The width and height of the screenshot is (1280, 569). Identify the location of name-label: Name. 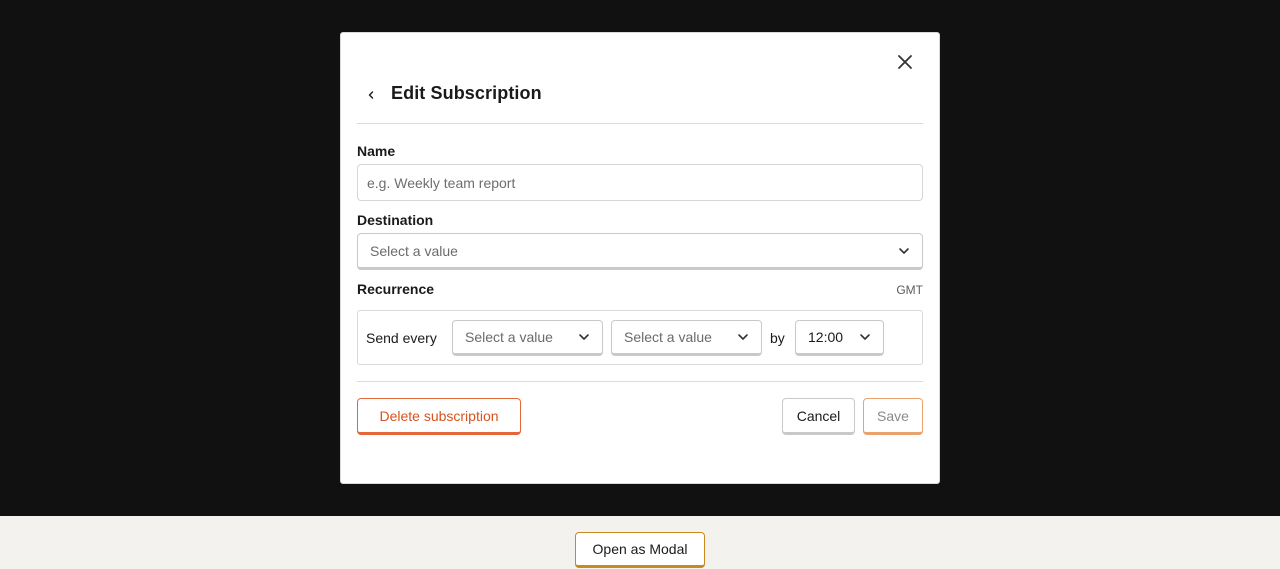
(376, 151).